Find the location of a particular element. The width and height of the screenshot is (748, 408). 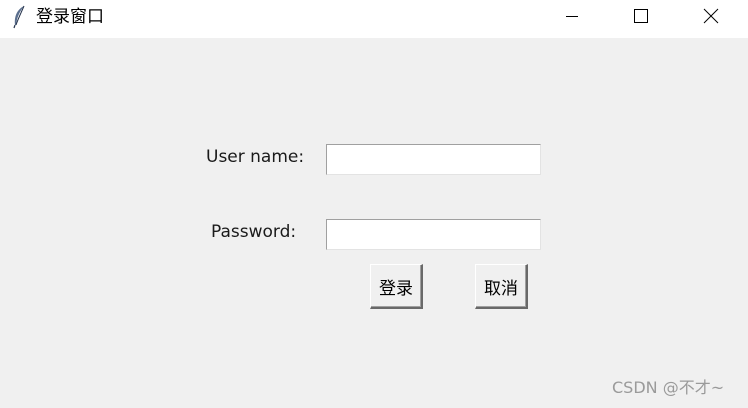

login-button: 登录 is located at coordinates (396, 286).